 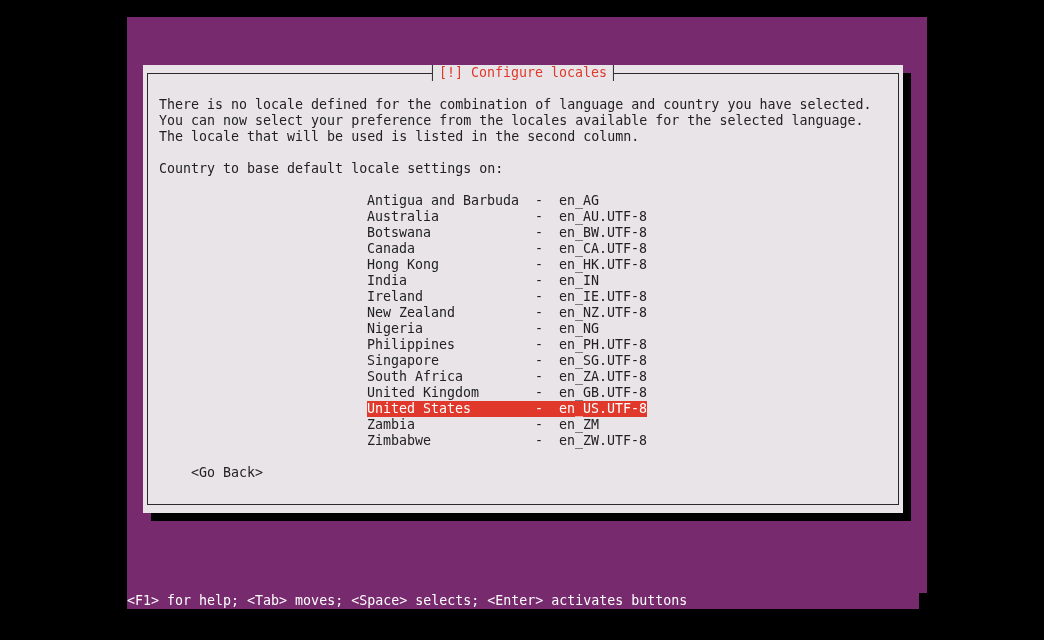 I want to click on locale-option: United States - en_US.UTF-8, so click(x=507, y=409).